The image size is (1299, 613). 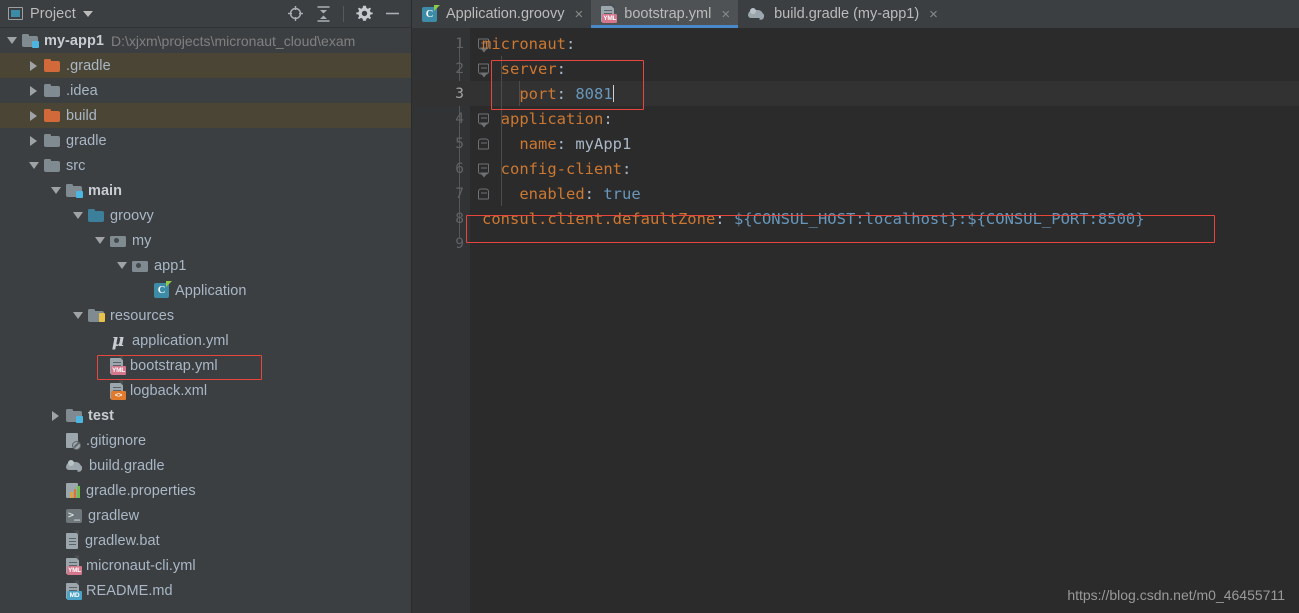 What do you see at coordinates (609, 13) in the screenshot?
I see `yml-file-icon: YML` at bounding box center [609, 13].